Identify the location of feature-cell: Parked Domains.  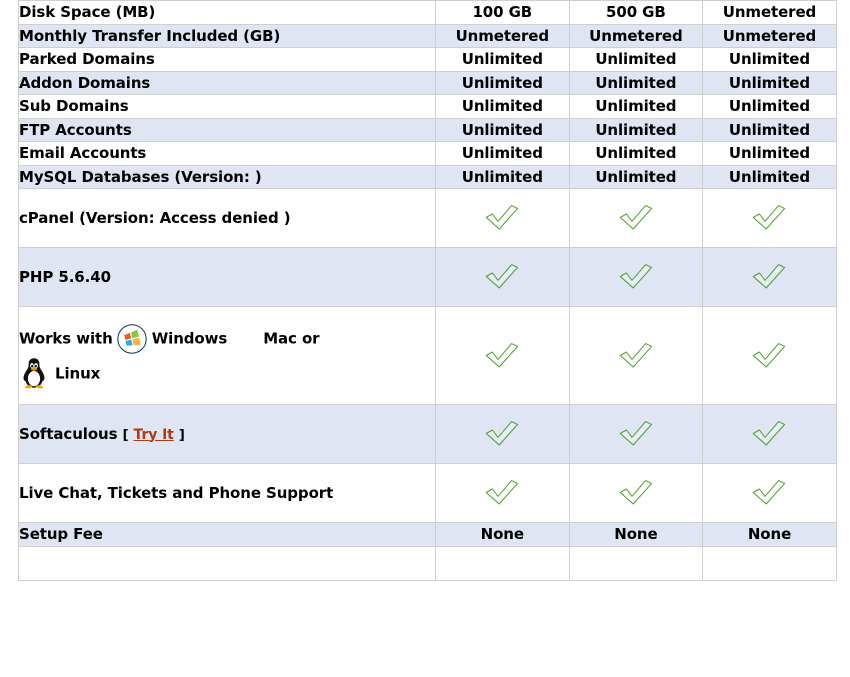
(227, 59).